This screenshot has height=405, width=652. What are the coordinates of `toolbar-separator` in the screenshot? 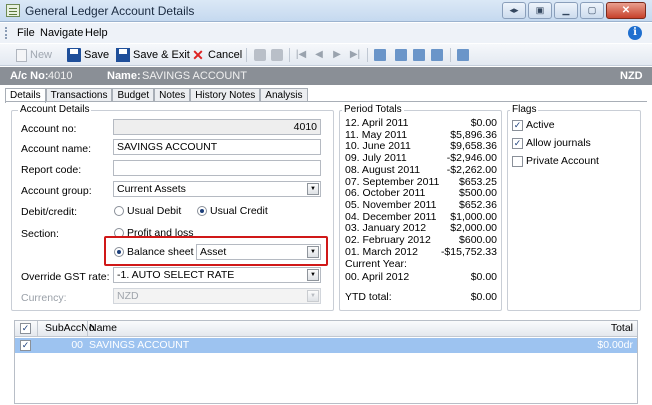 It's located at (450, 55).